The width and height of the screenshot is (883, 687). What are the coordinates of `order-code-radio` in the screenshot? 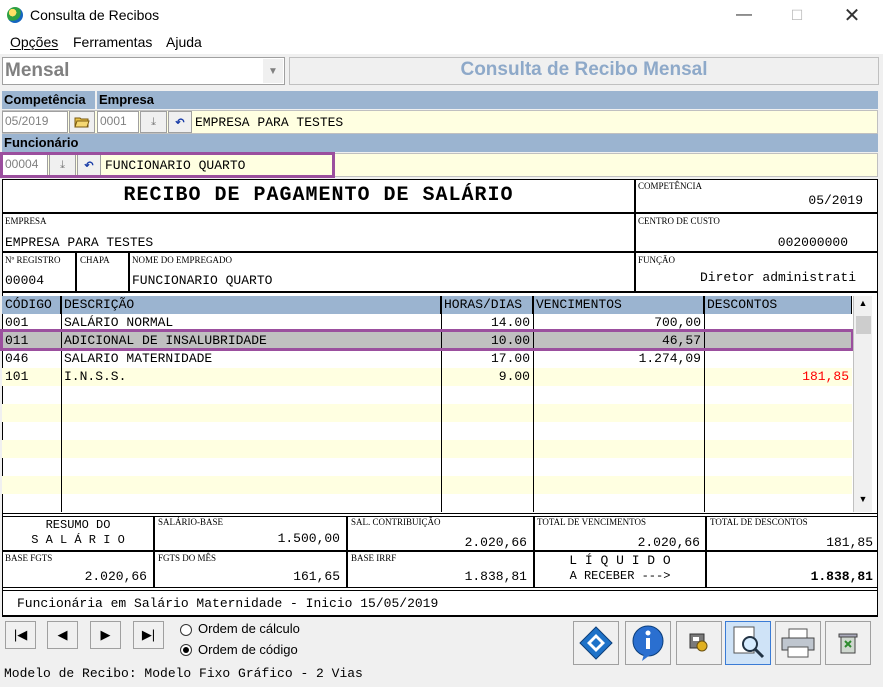 It's located at (186, 650).